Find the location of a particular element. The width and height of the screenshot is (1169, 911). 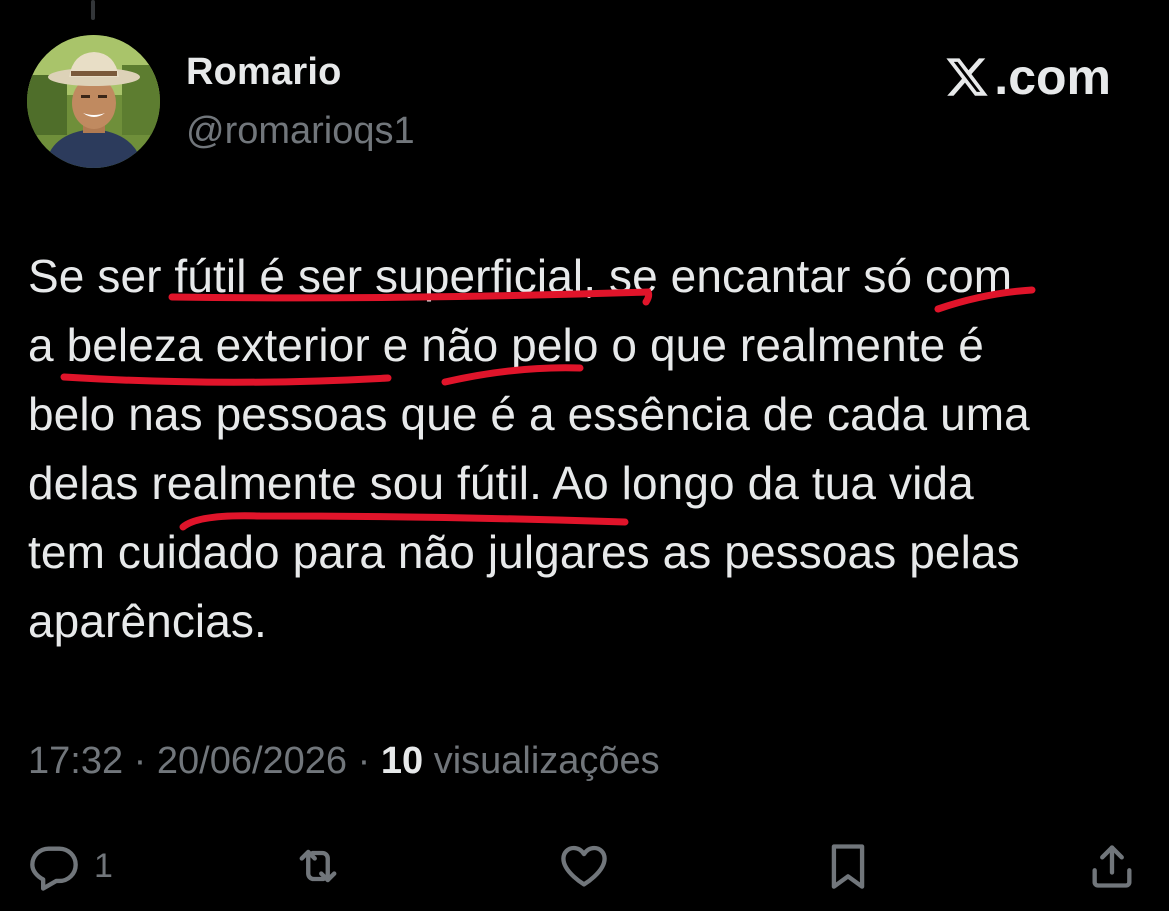

tweet-meta: 17:32 · 20/06/2026 · 10 visualizações is located at coordinates (344, 761).